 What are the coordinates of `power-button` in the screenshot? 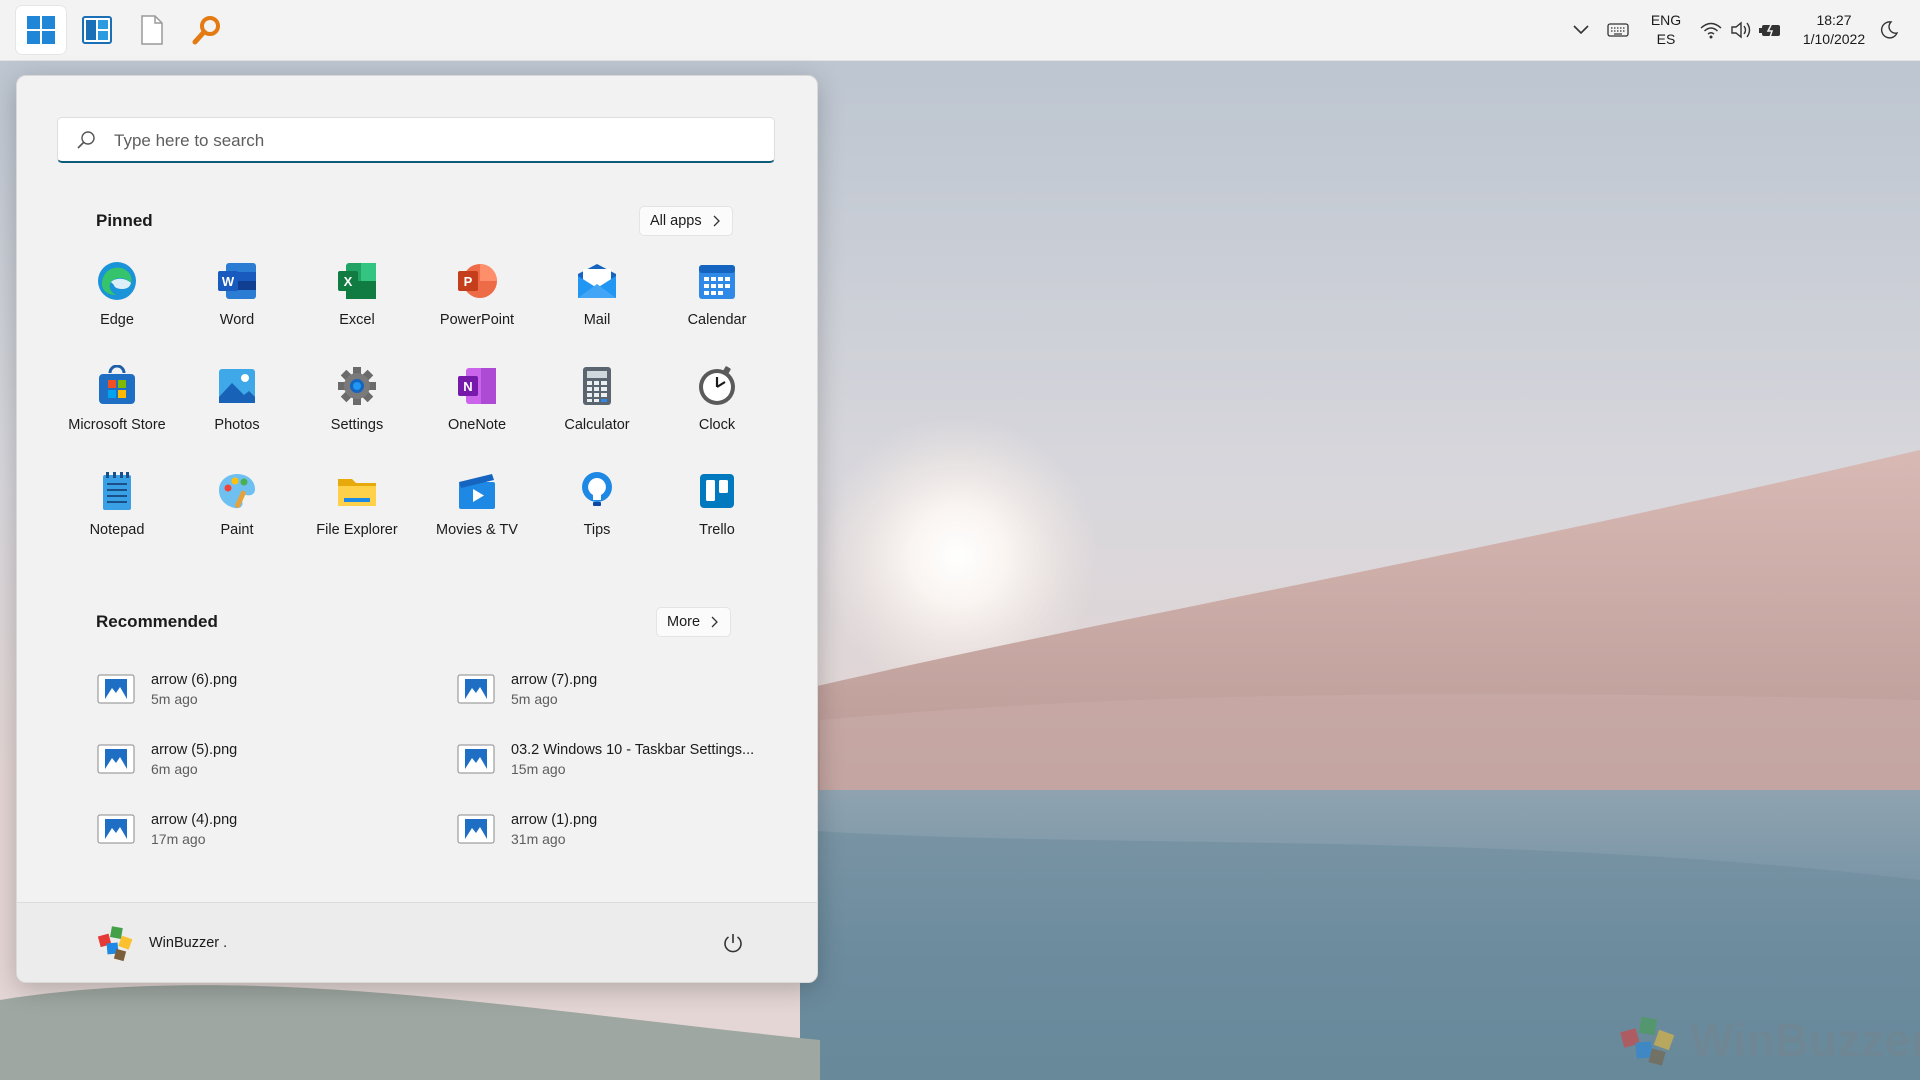 It's located at (733, 943).